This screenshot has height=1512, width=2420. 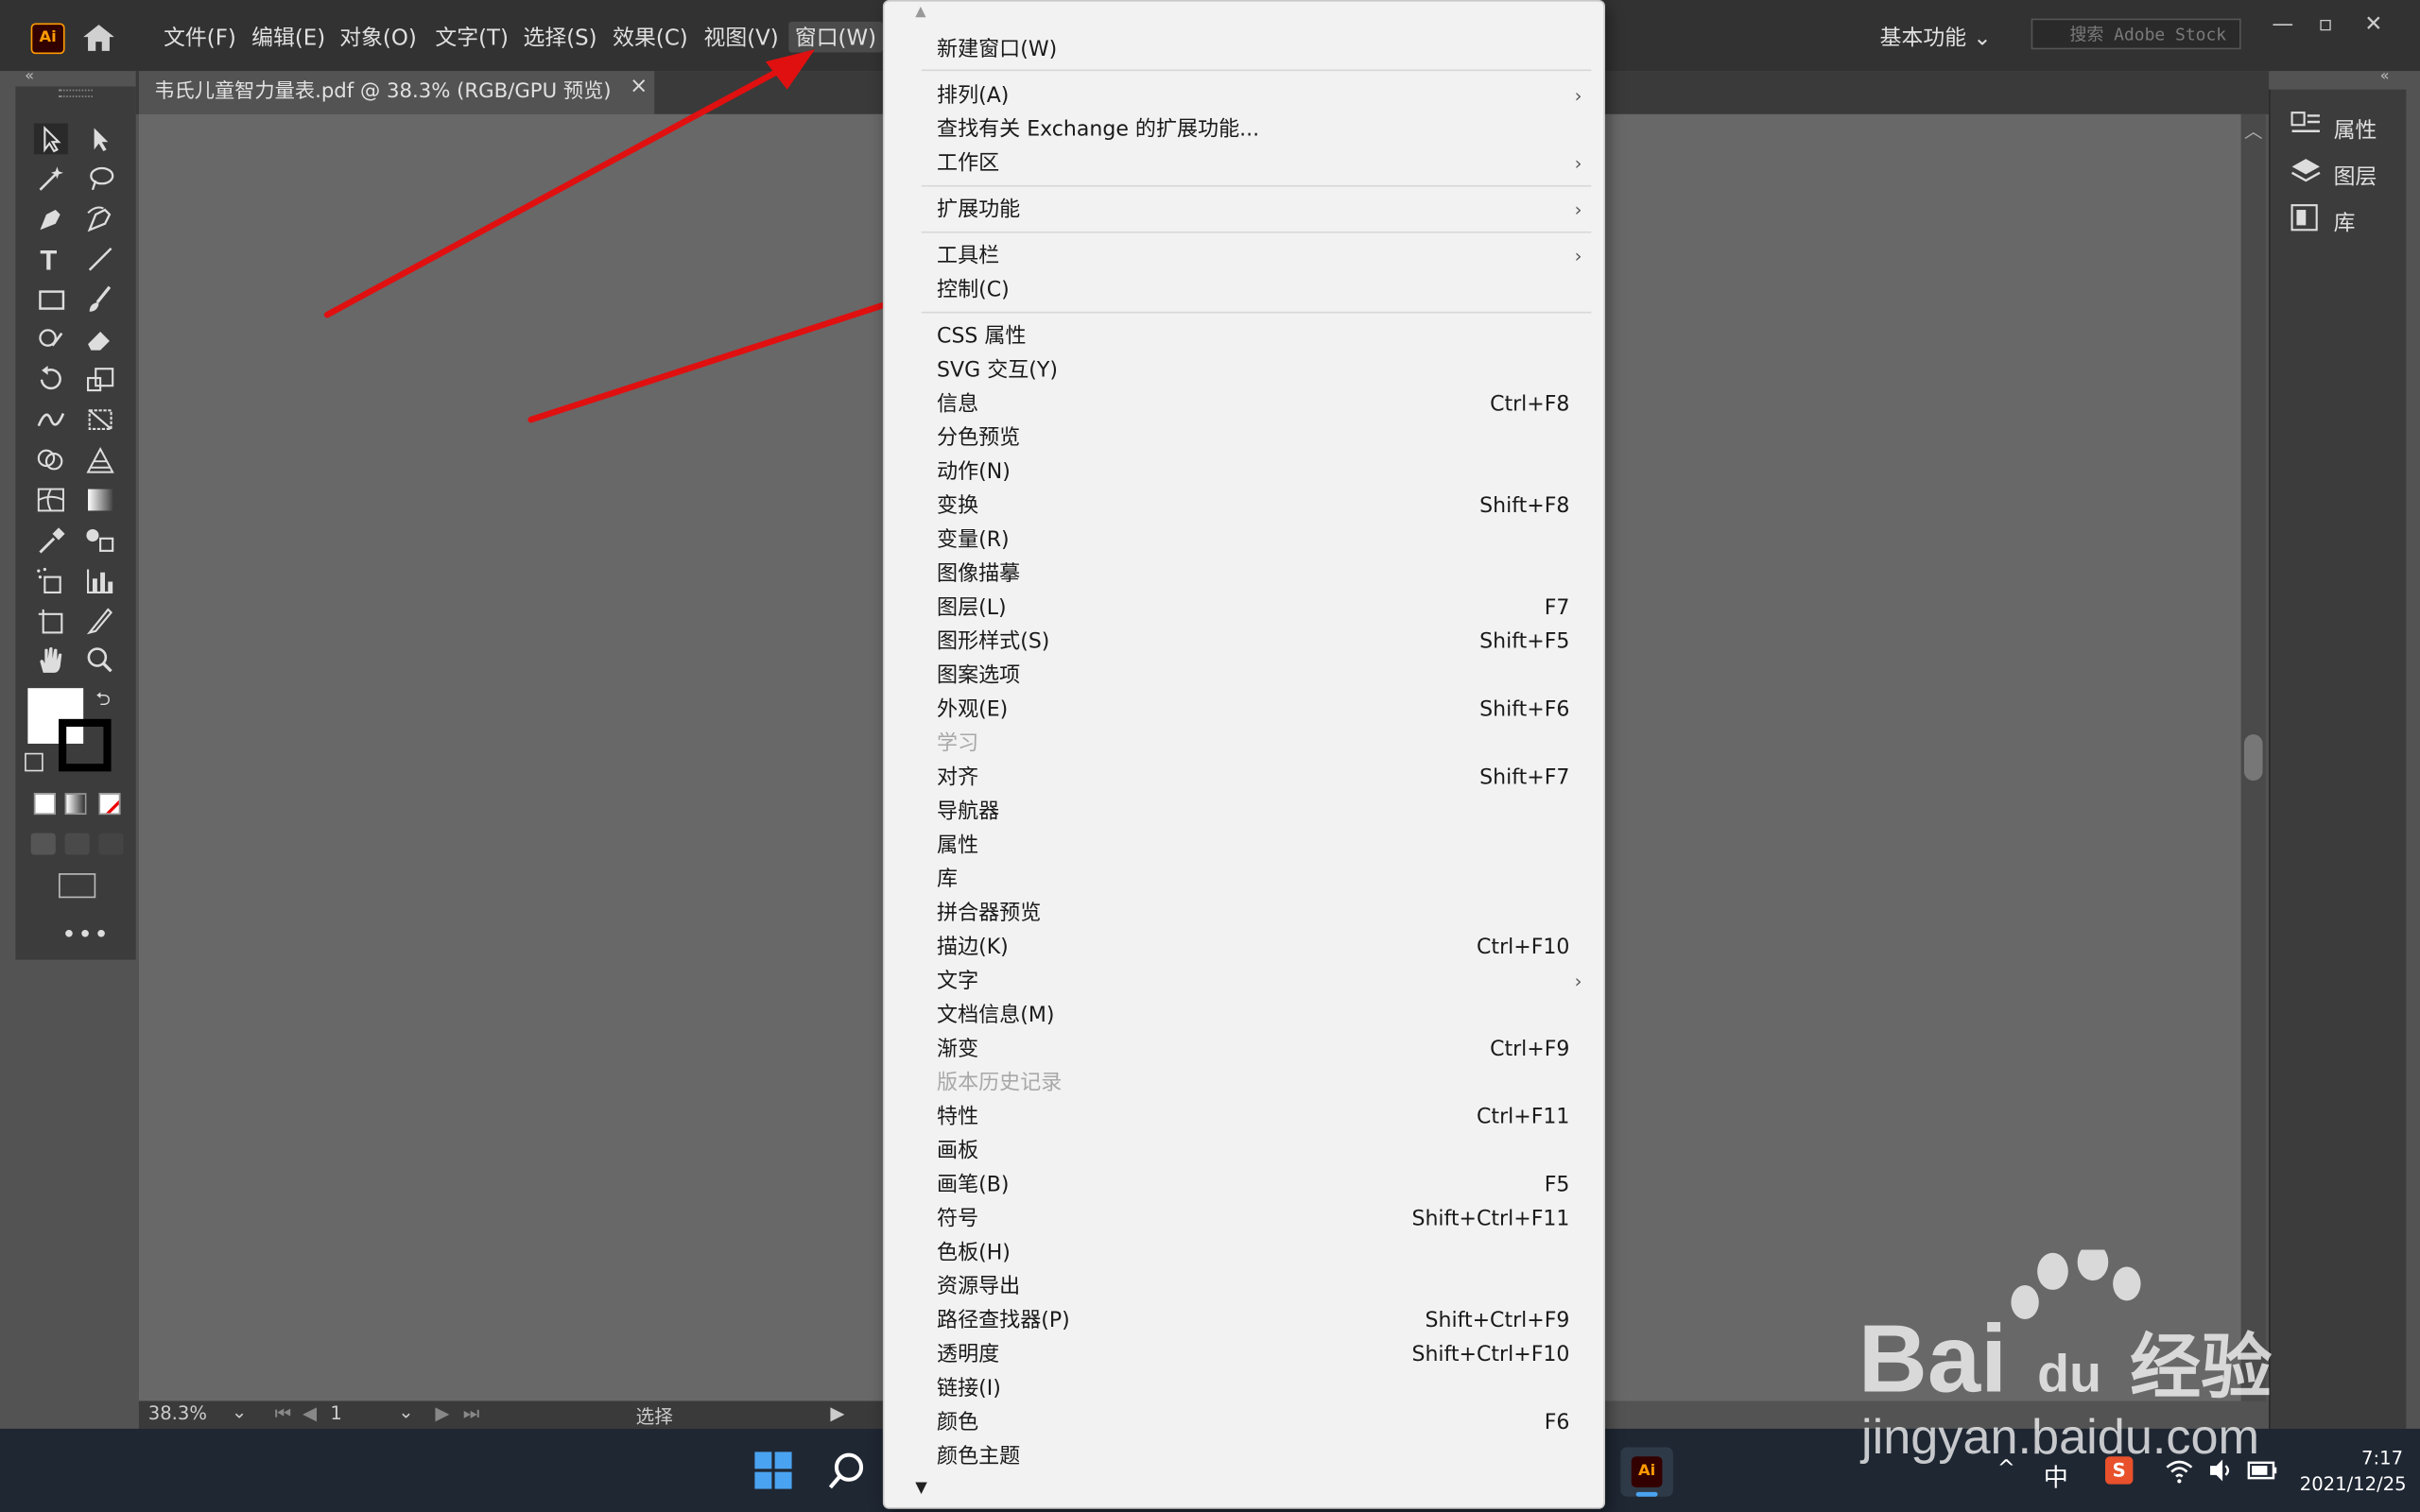 What do you see at coordinates (2282, 24) in the screenshot?
I see `minimize-icon: —` at bounding box center [2282, 24].